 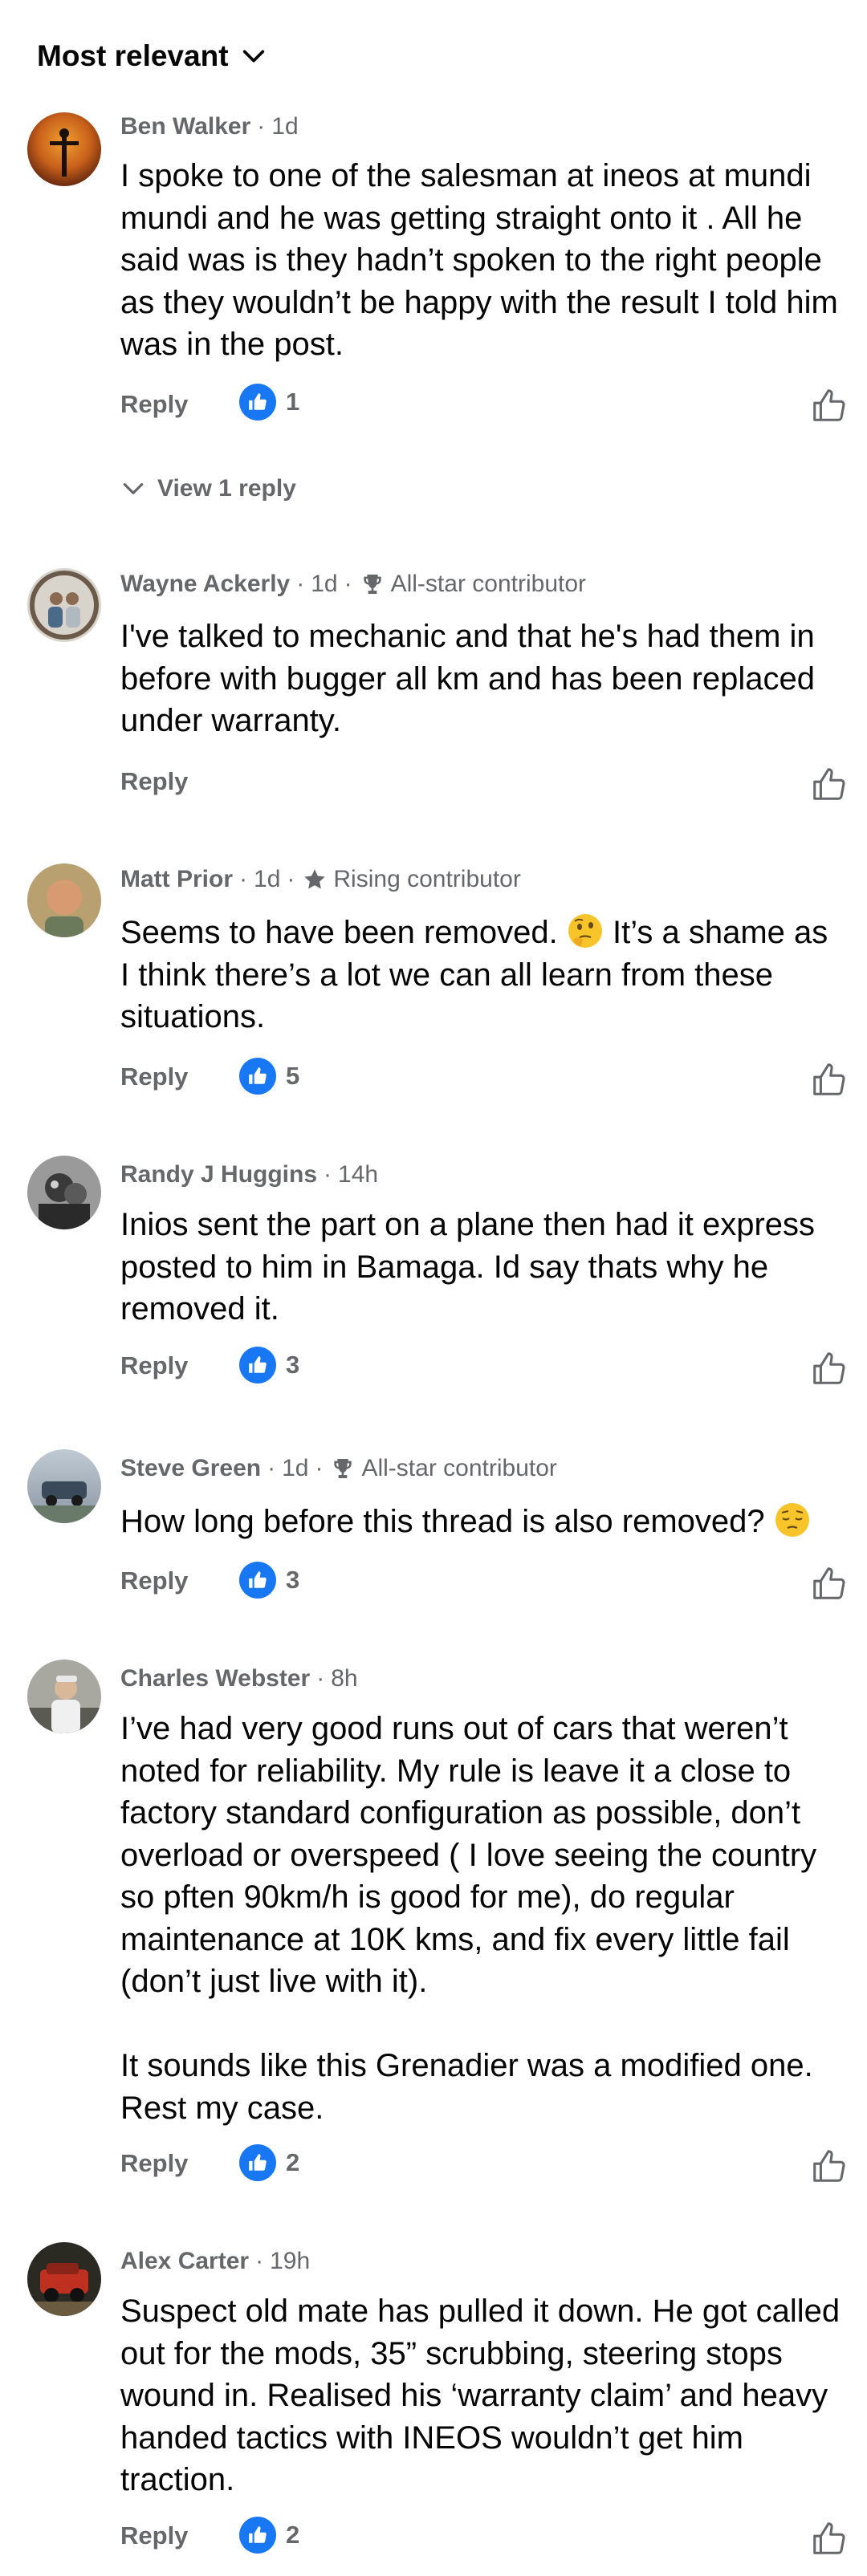 What do you see at coordinates (477, 127) in the screenshot?
I see `comment-meta: Ben Walker · 1d` at bounding box center [477, 127].